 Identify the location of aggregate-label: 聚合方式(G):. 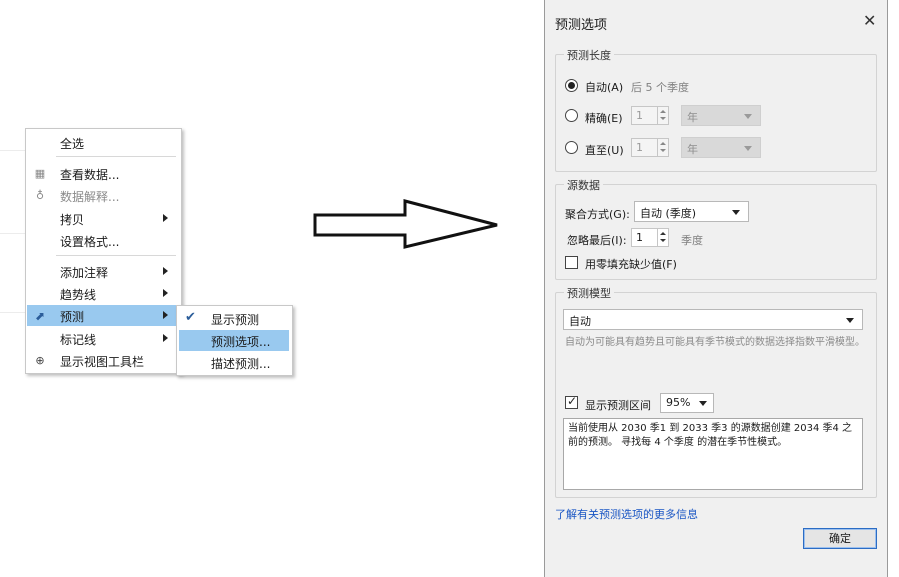
(597, 214).